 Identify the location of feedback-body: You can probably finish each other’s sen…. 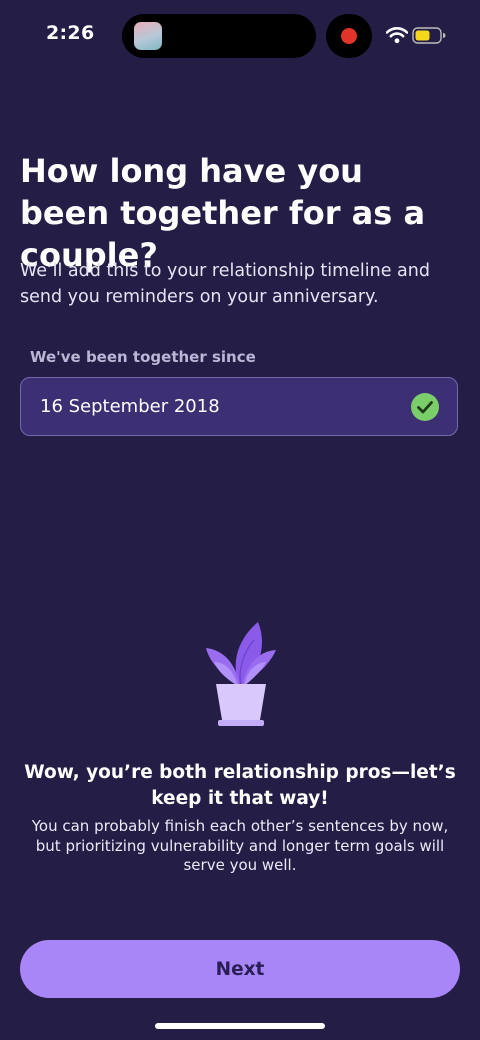
(240, 845).